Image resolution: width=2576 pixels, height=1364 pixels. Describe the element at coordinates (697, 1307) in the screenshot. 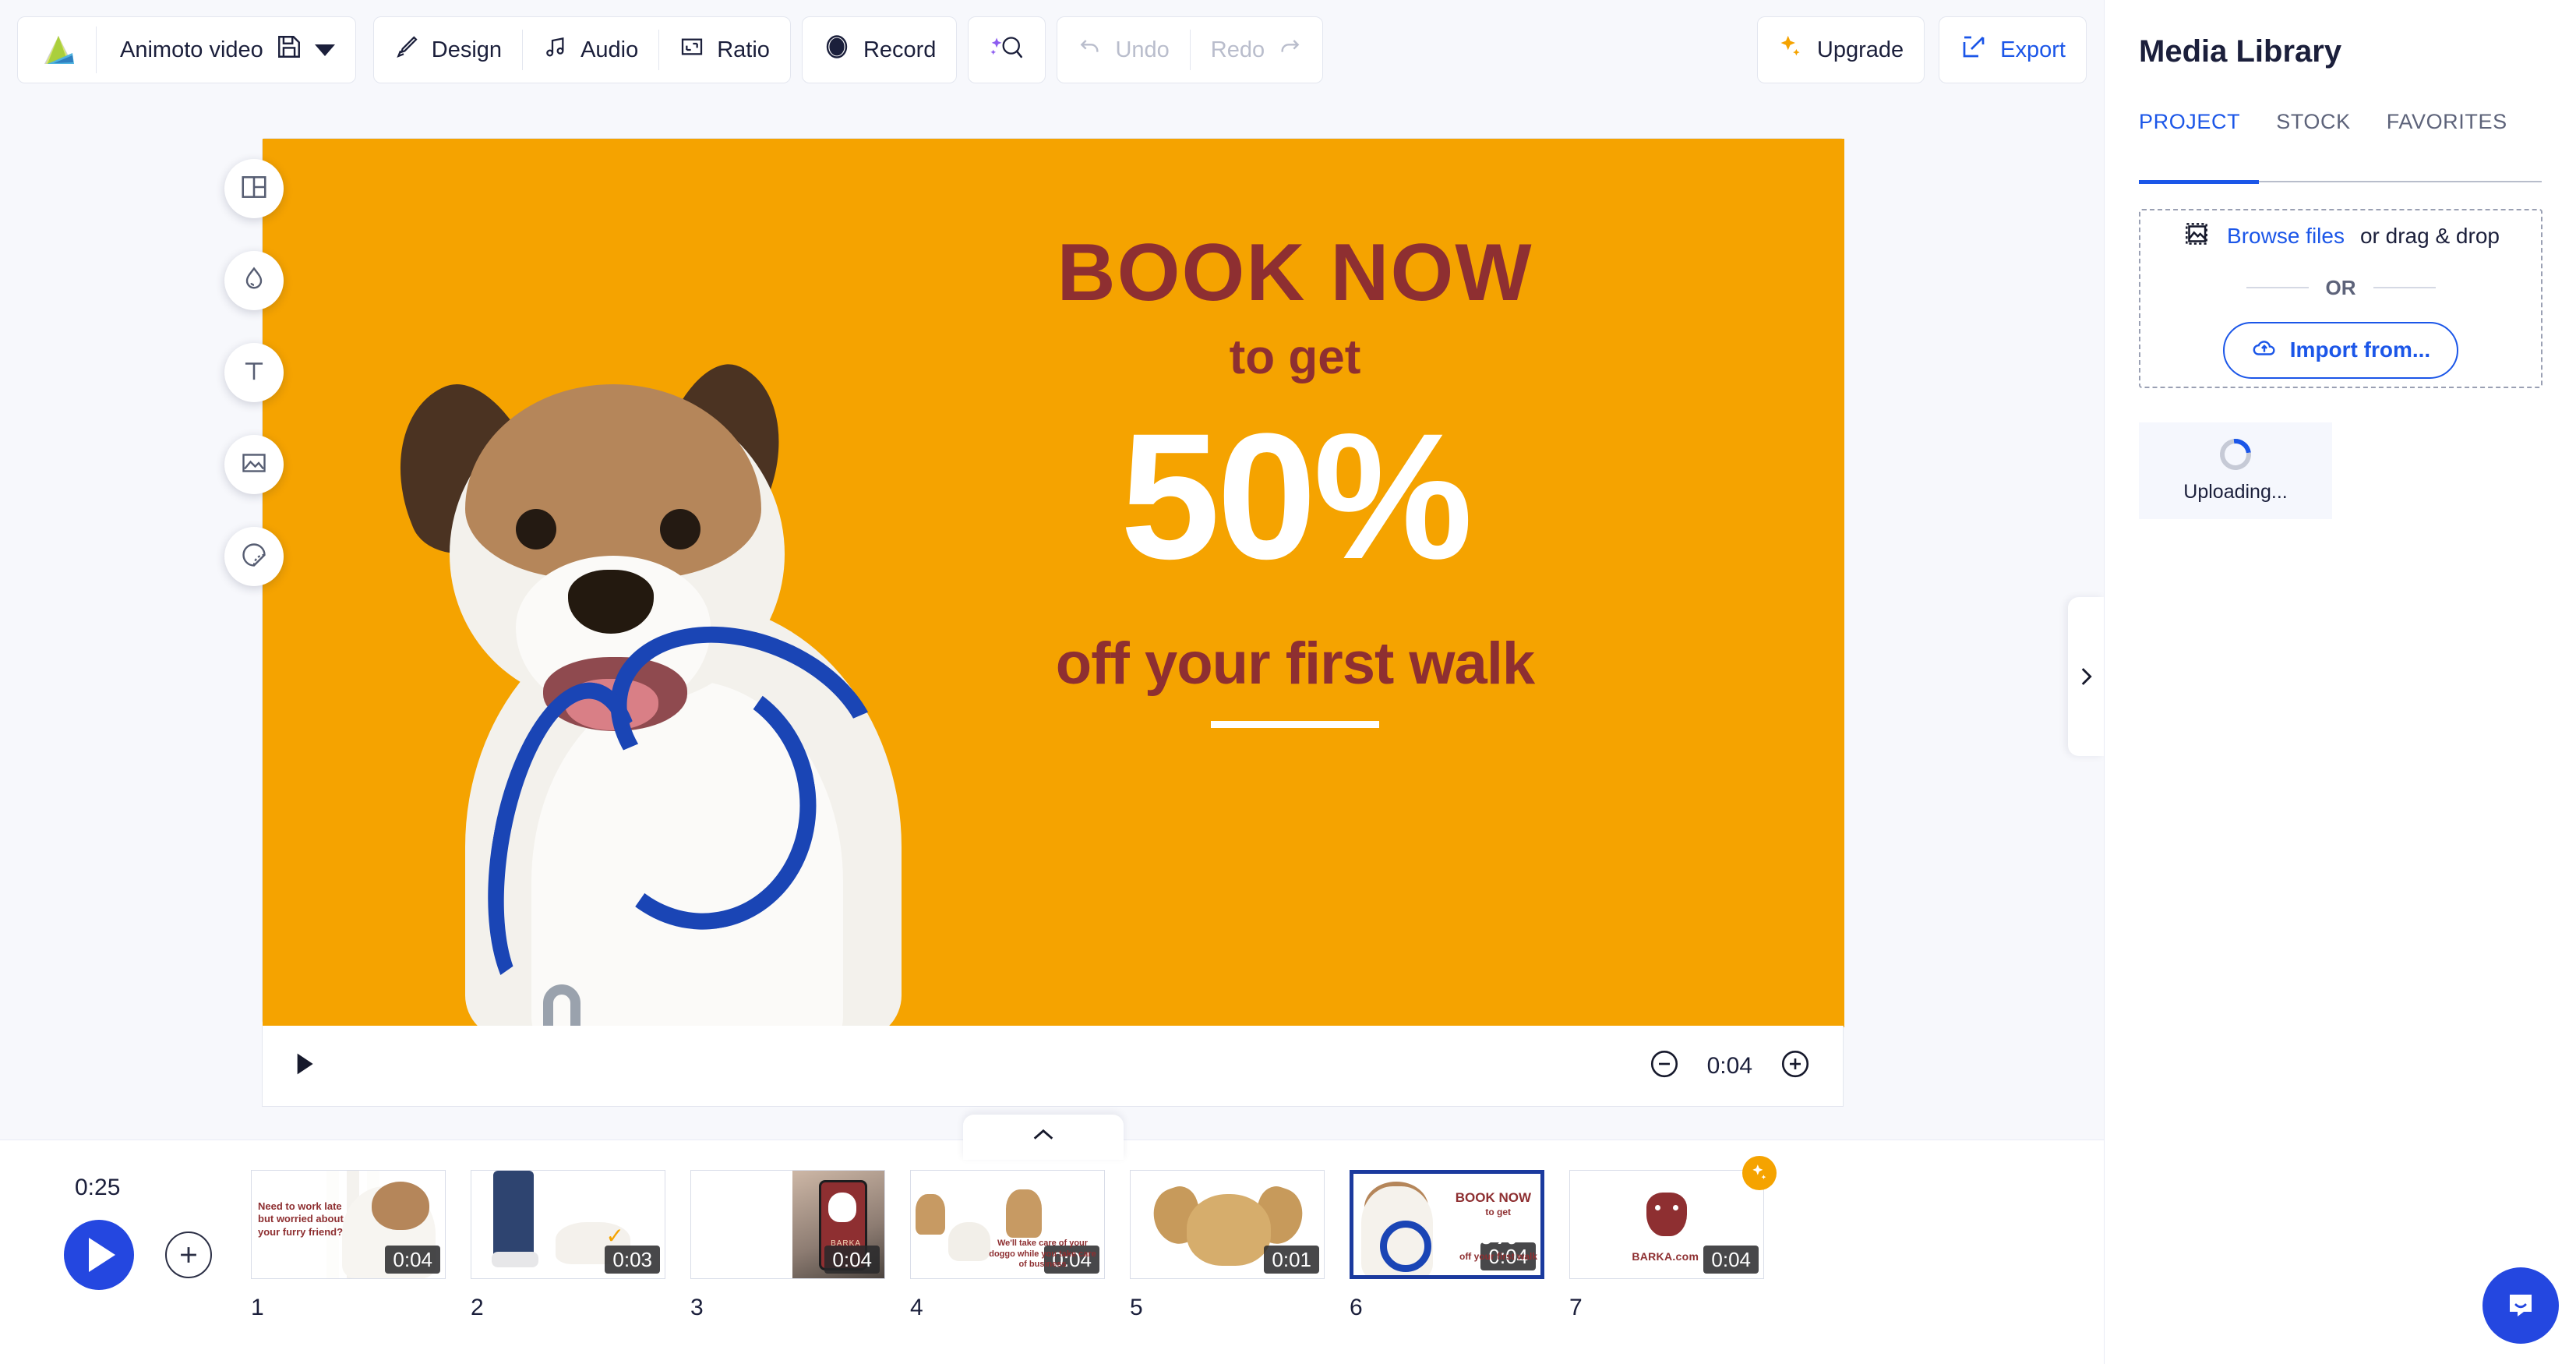

I see `scene-number: 3` at that location.